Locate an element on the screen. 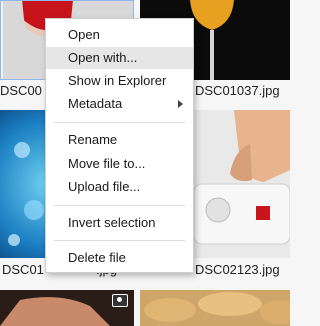  pastry-image is located at coordinates (215, 308).